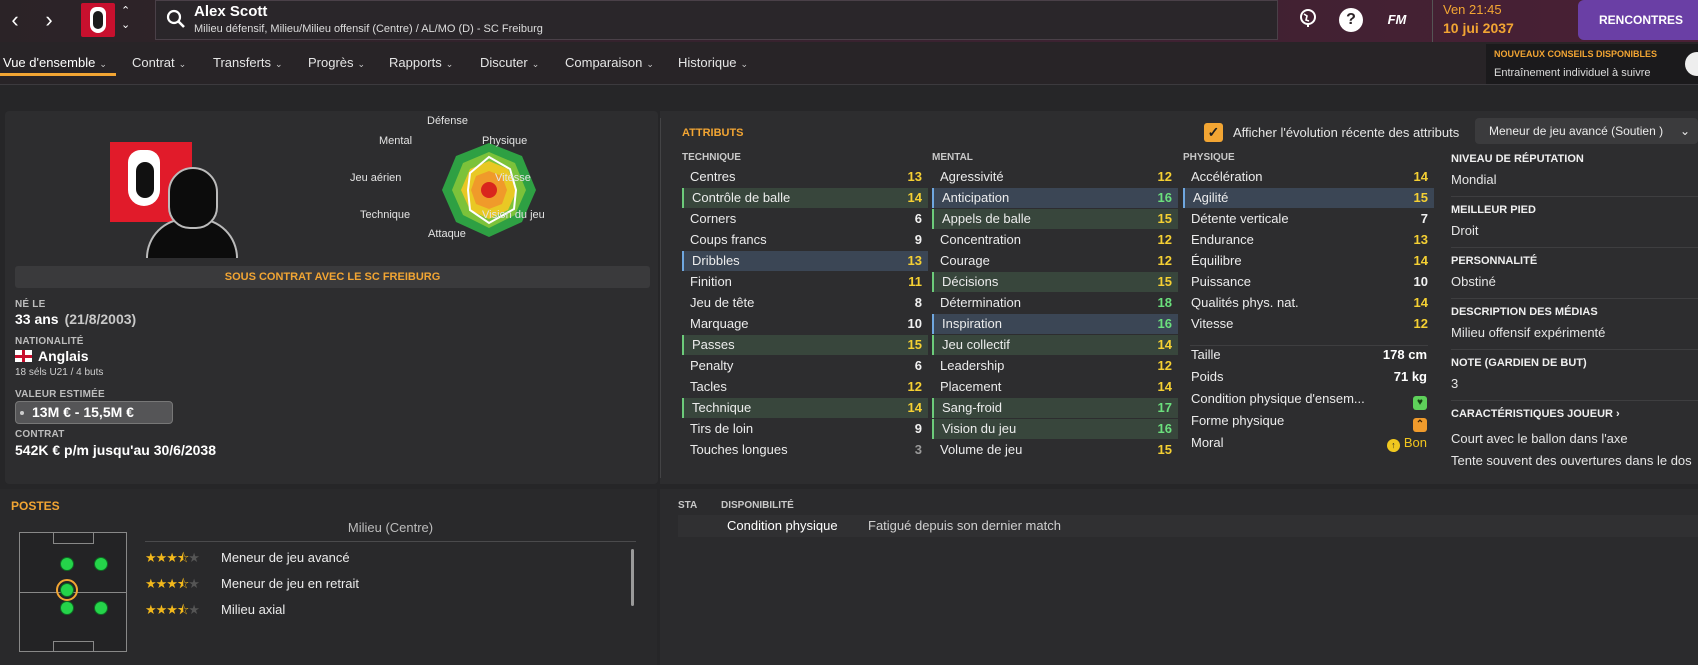 This screenshot has width=1698, height=665. I want to click on attribute-name: Jeu collectif, so click(976, 344).